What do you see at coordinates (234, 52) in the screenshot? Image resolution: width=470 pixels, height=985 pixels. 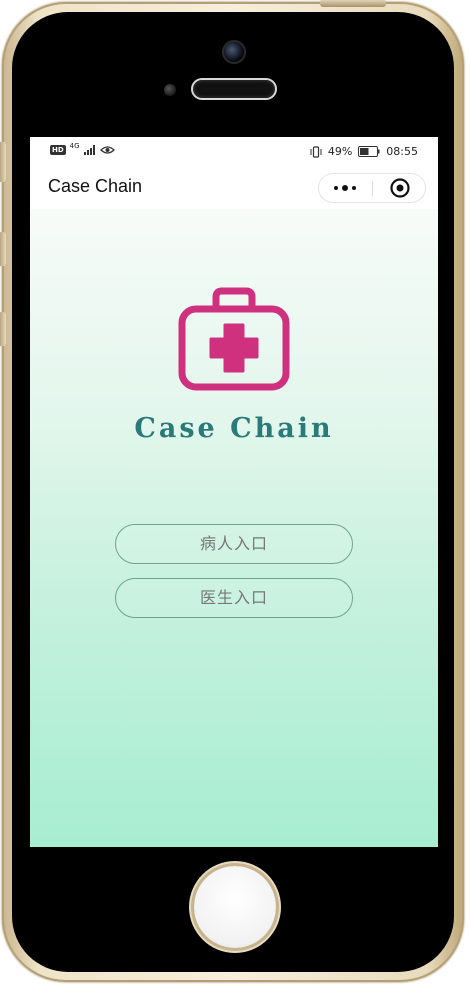 I see `front-camera` at bounding box center [234, 52].